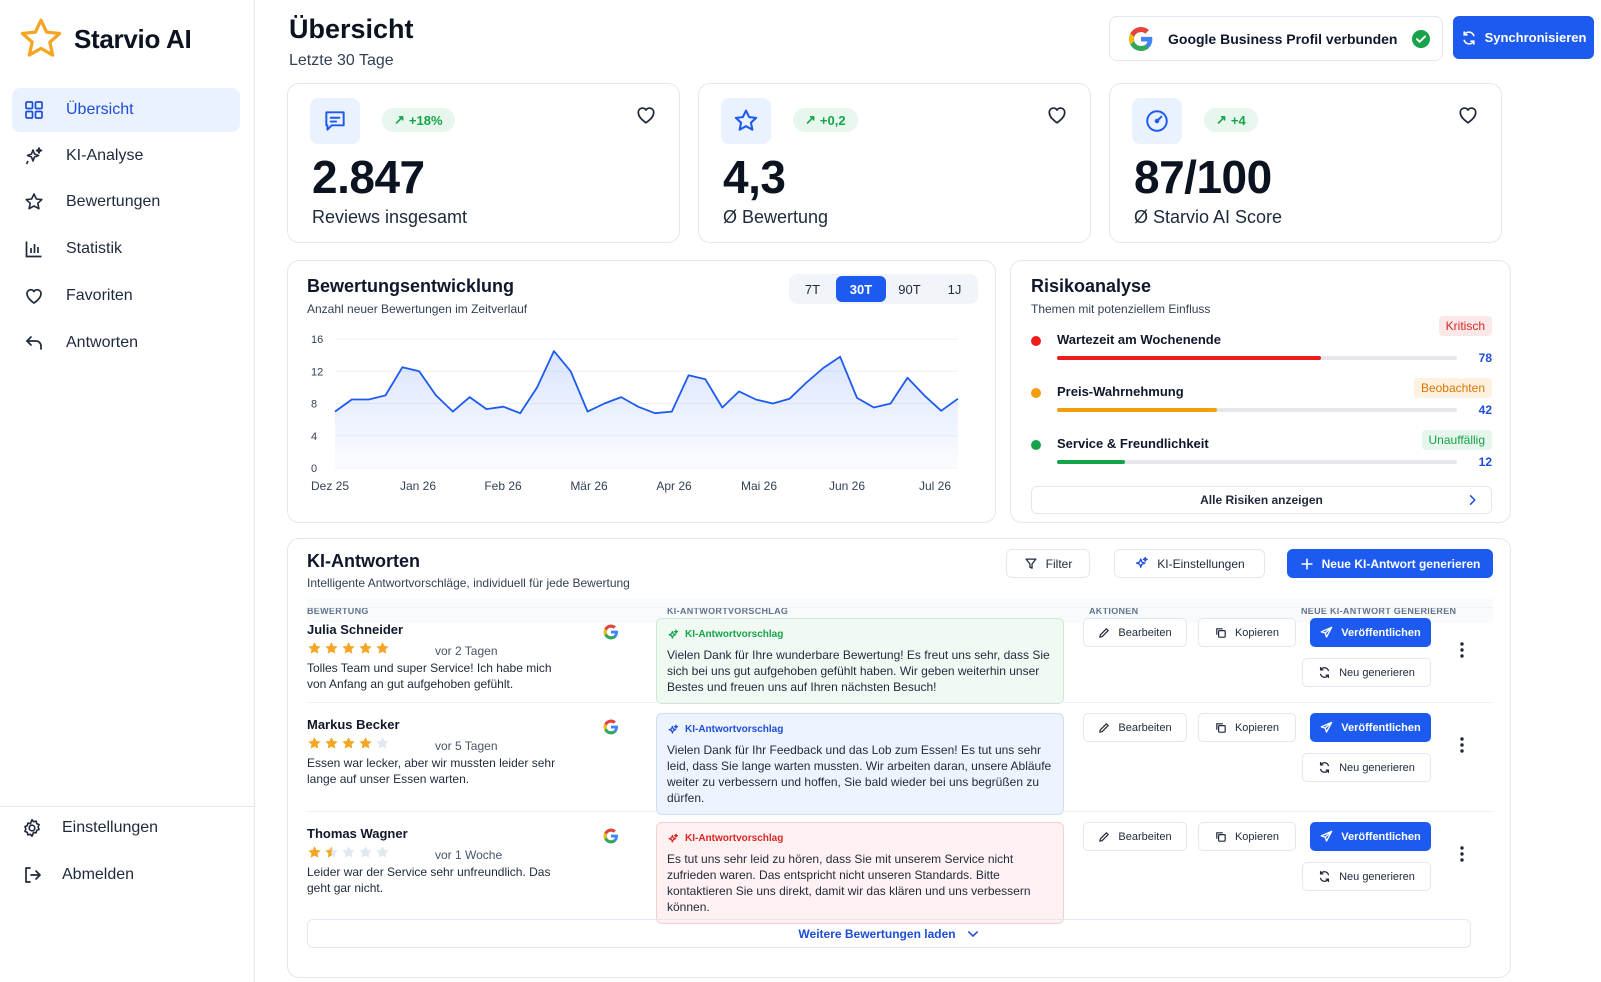 This screenshot has width=1601, height=982. Describe the element at coordinates (317, 372) in the screenshot. I see `y-tick-label: 12` at that location.